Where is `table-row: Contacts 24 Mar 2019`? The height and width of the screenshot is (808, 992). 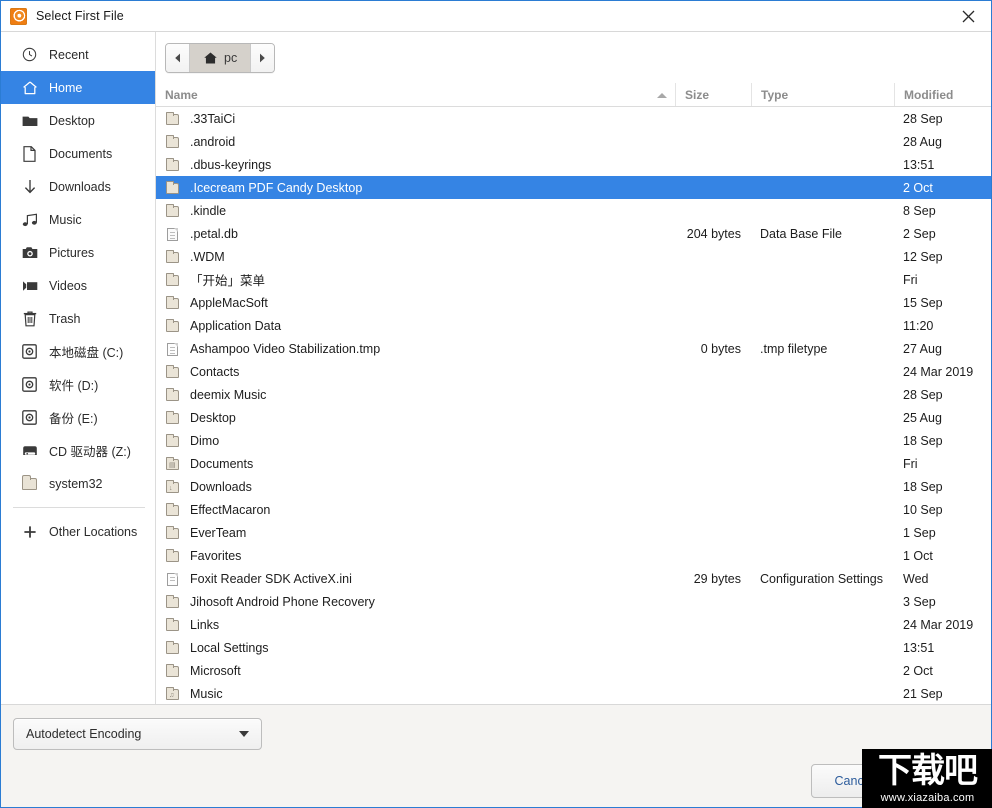 table-row: Contacts 24 Mar 2019 is located at coordinates (573, 371).